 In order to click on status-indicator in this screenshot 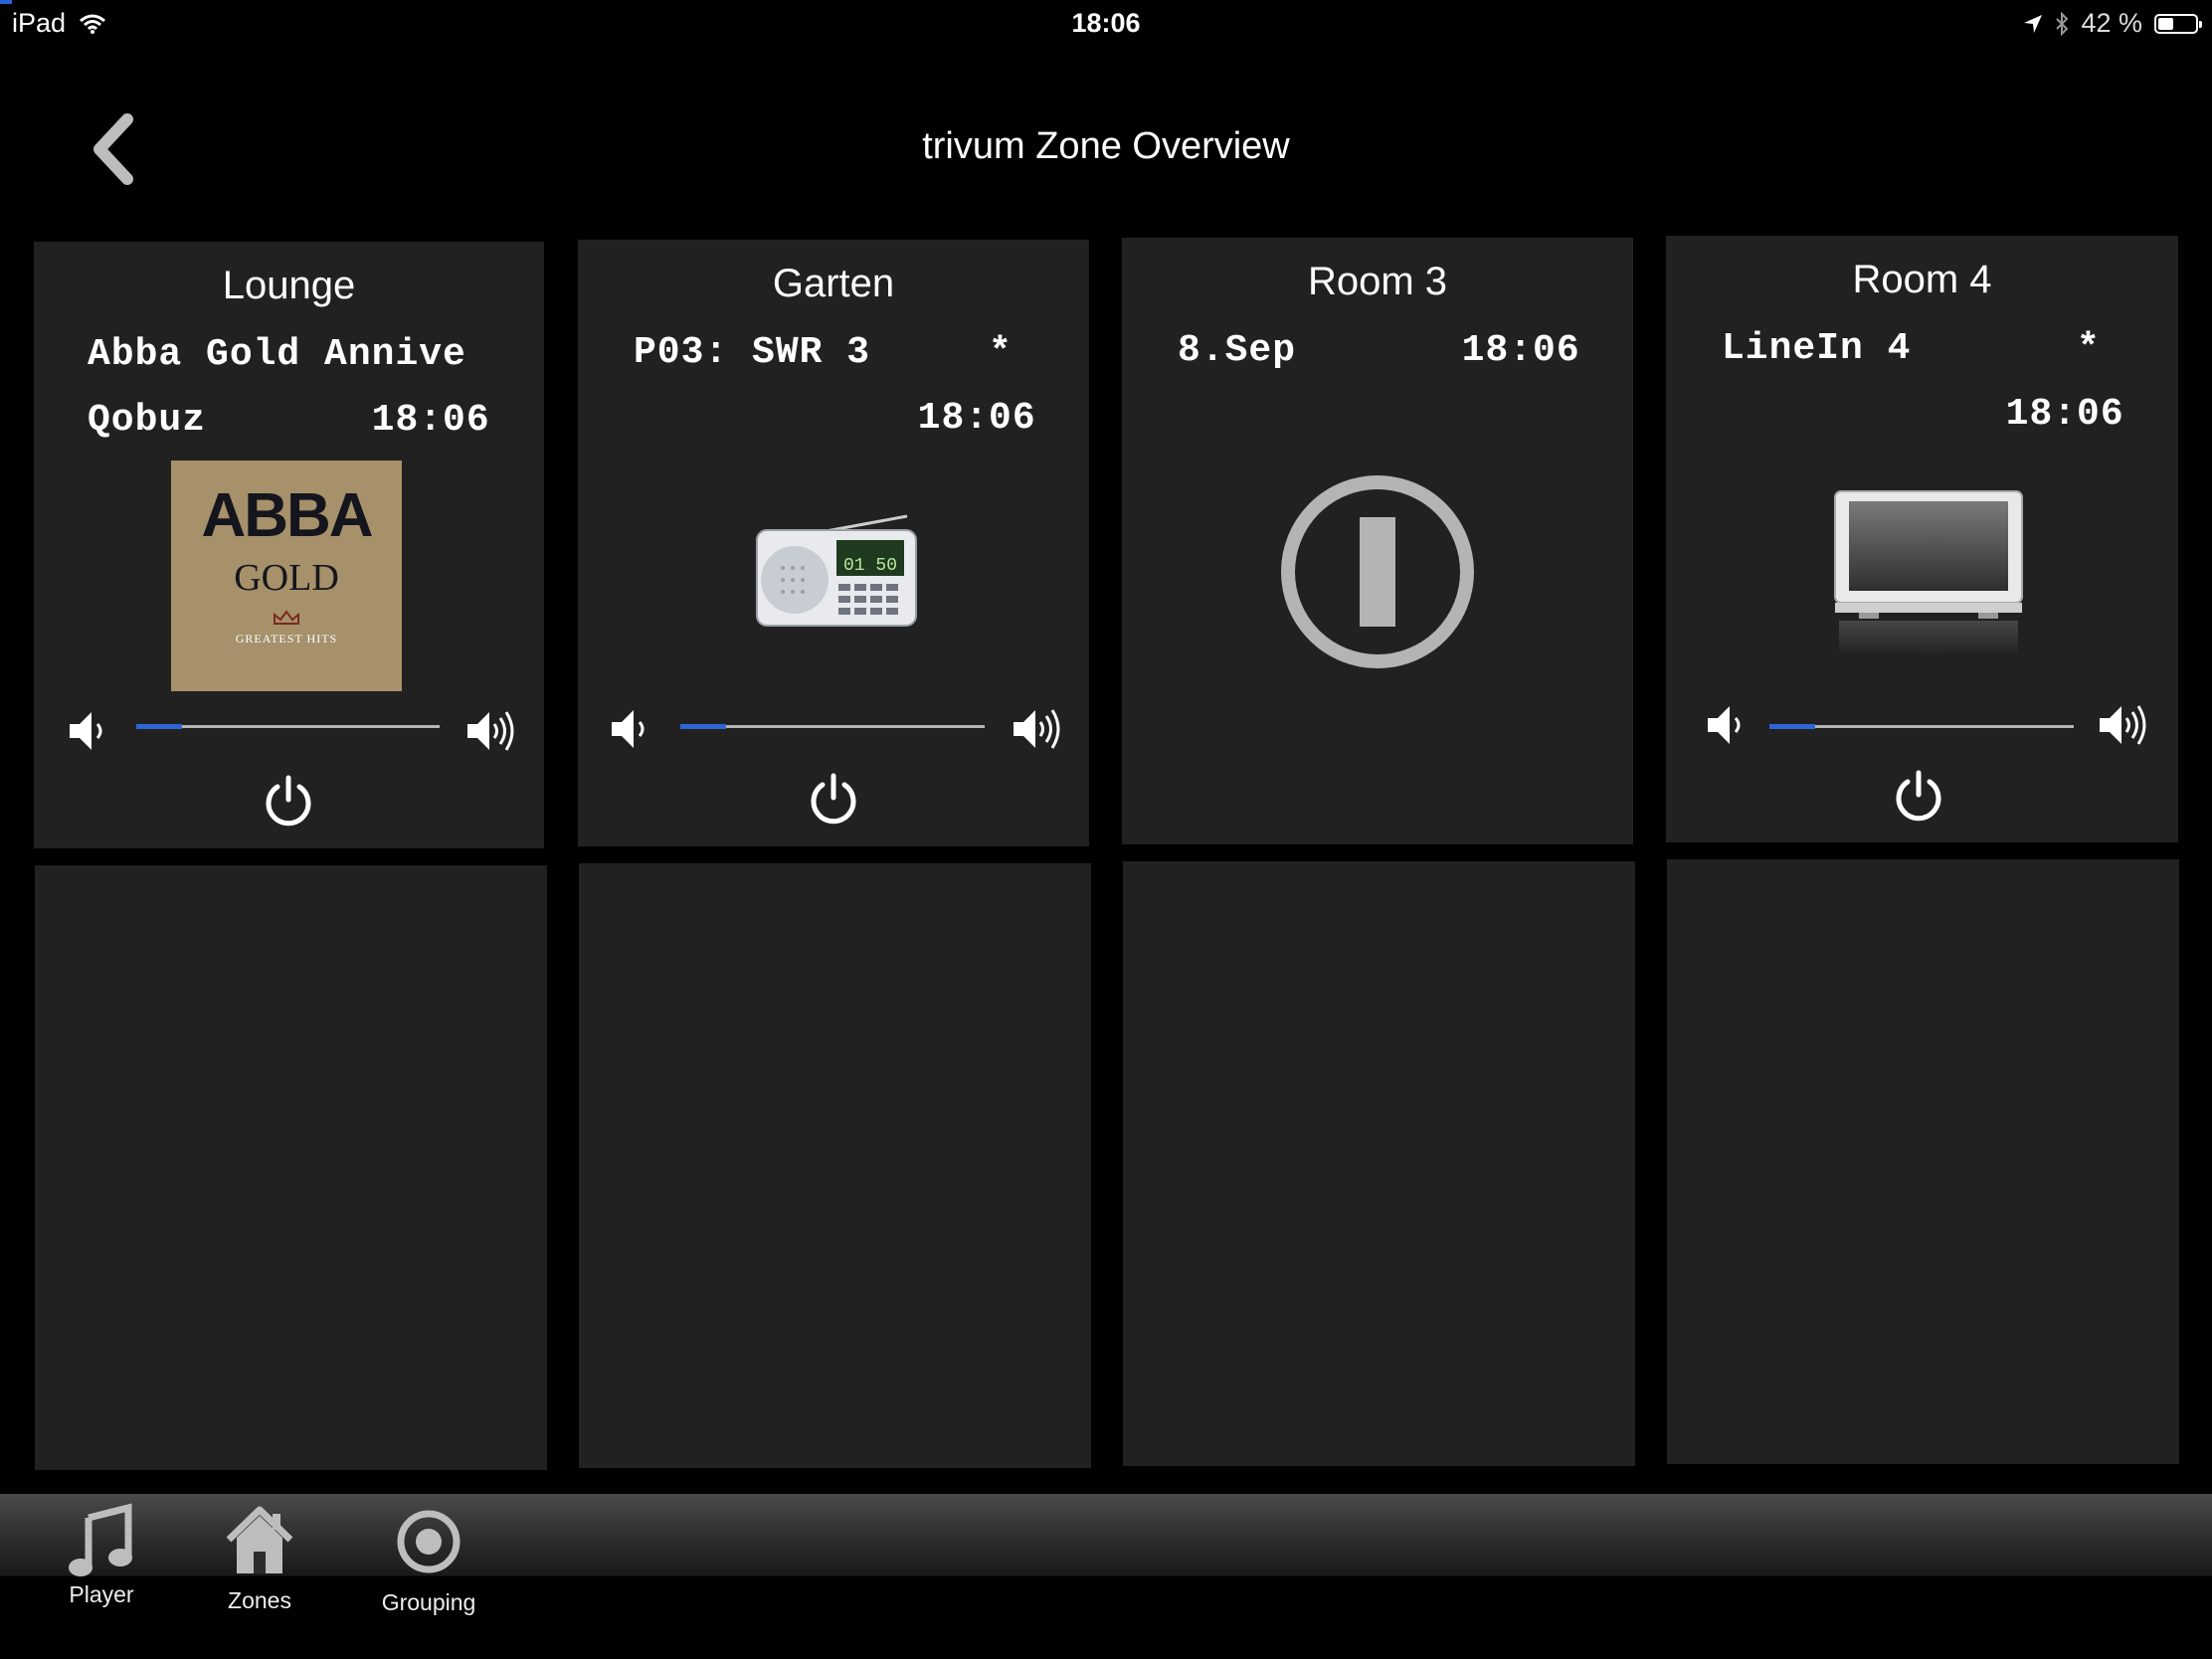, I will do `click(6, 2)`.